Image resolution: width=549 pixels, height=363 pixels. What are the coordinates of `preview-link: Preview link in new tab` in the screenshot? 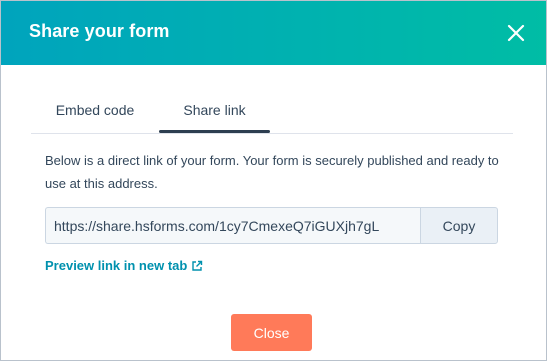 It's located at (124, 265).